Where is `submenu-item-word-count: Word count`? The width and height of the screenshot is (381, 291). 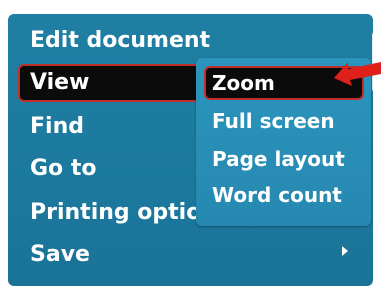 submenu-item-word-count: Word count is located at coordinates (284, 195).